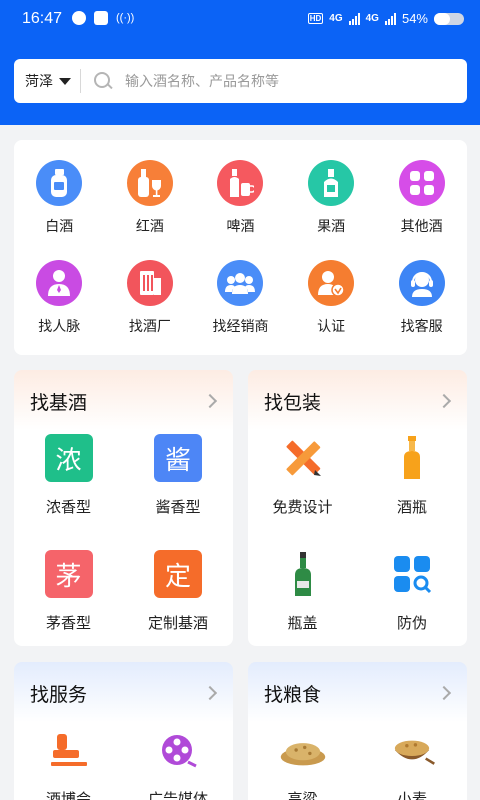 The width and height of the screenshot is (480, 800). Describe the element at coordinates (68, 623) in the screenshot. I see `item-label: 茅香型` at that location.